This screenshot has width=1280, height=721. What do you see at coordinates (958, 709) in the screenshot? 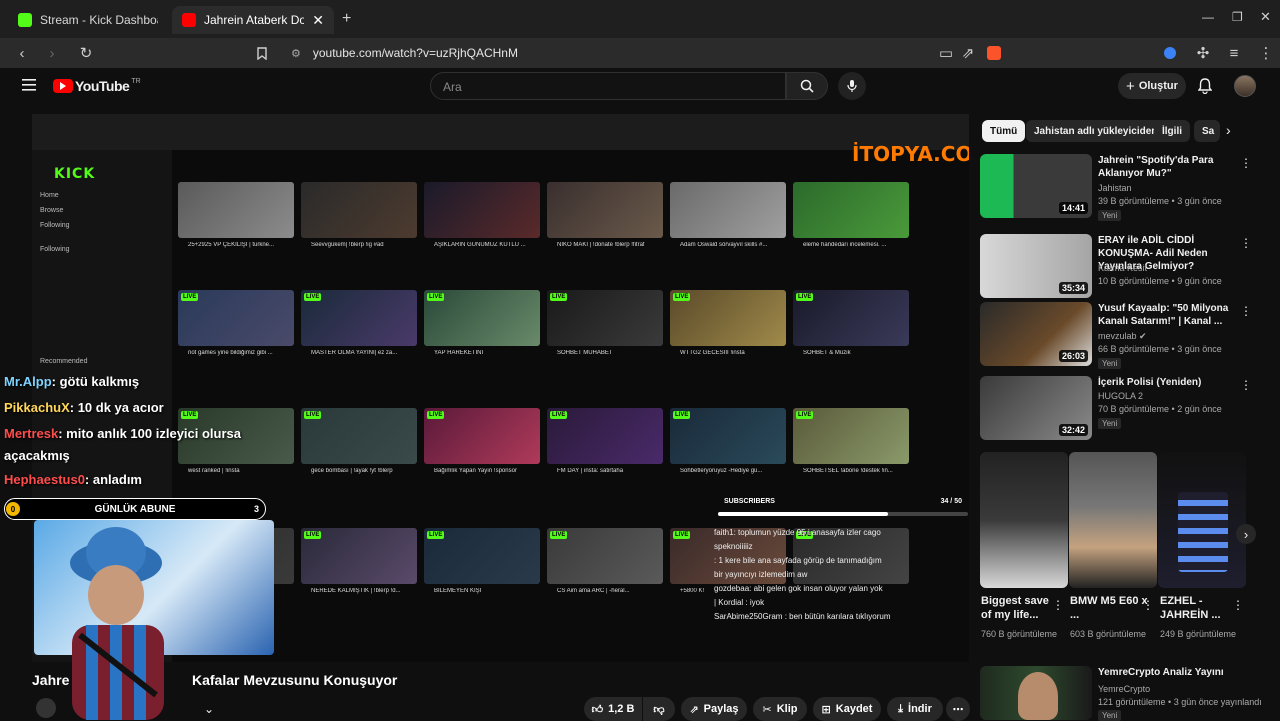
I see `more-actions-button: ⋯` at bounding box center [958, 709].